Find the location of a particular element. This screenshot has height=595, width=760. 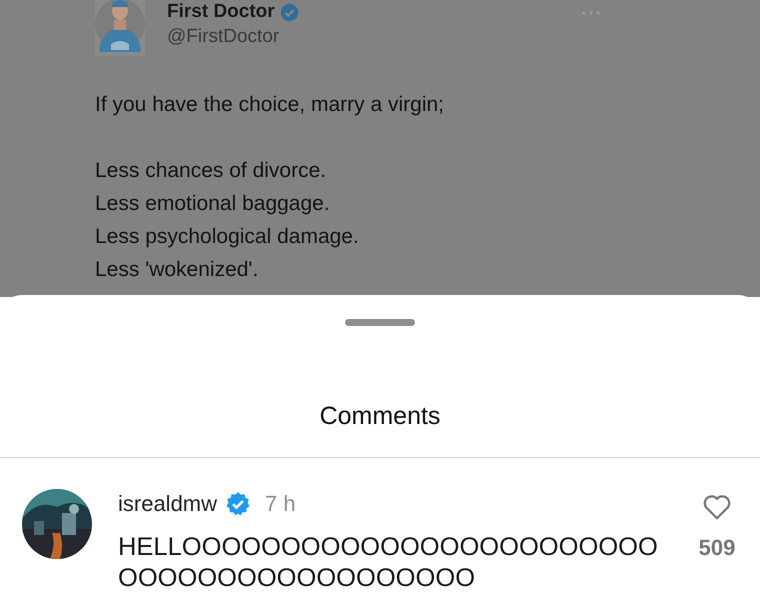

comment-username: isrealdmw is located at coordinates (168, 504).